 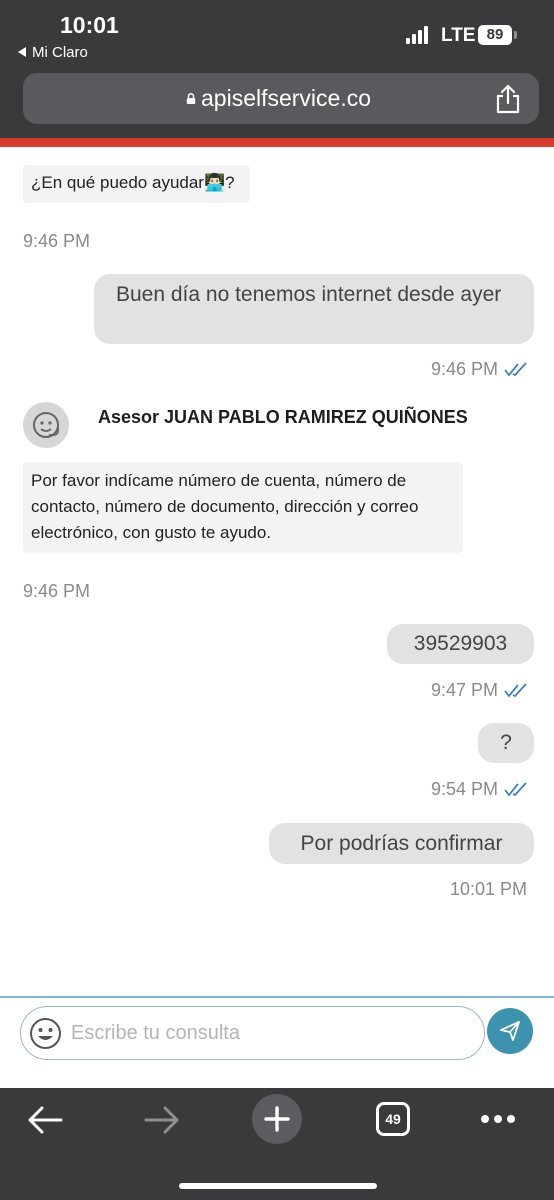 What do you see at coordinates (45, 1120) in the screenshot?
I see `arrow-left-icon` at bounding box center [45, 1120].